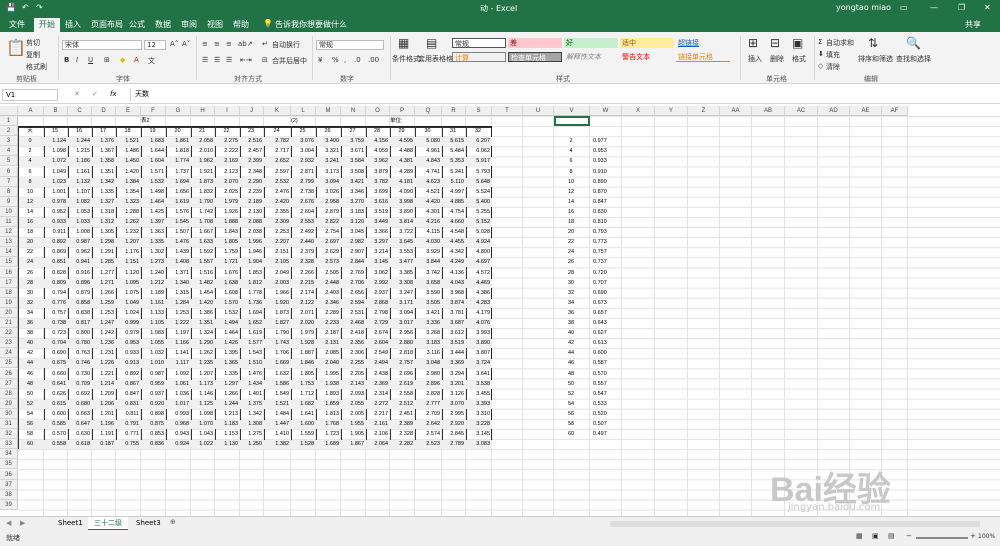 Image resolution: width=1000 pixels, height=546 pixels. Describe the element at coordinates (178, 404) in the screenshot. I see `cell: 1.017` at that location.